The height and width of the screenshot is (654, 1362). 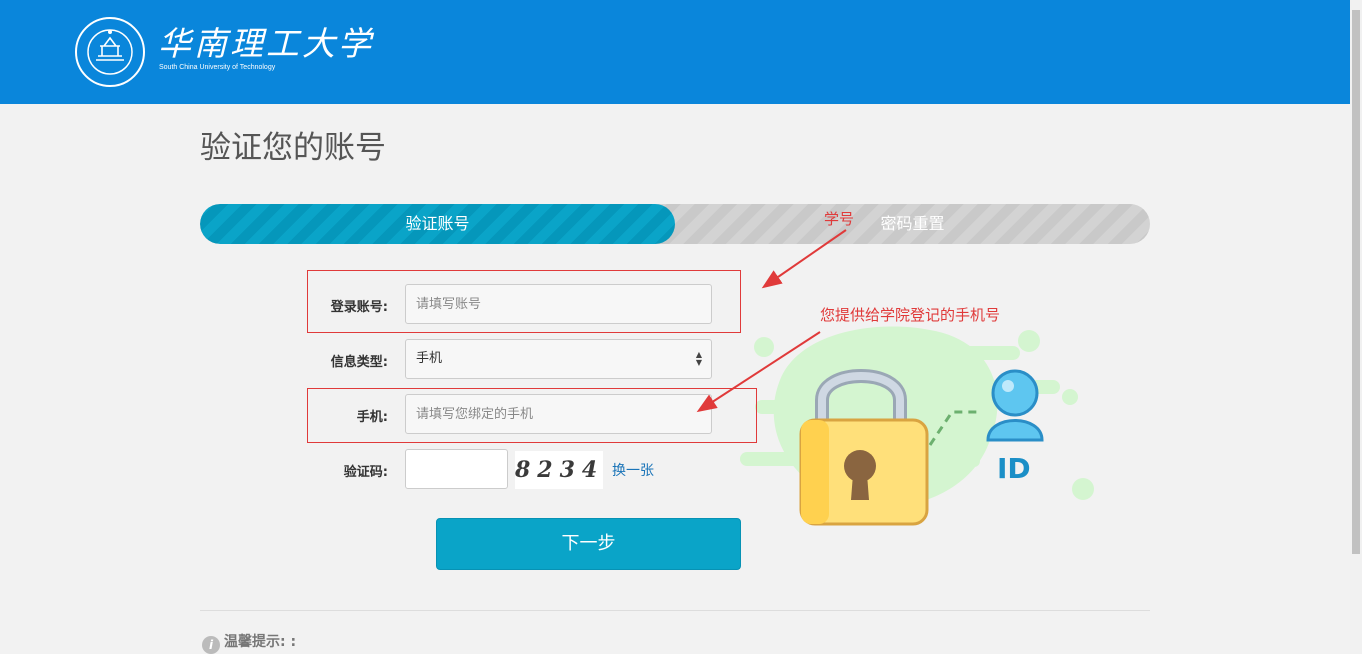 I want to click on scrollbar-thumb, so click(x=1356, y=282).